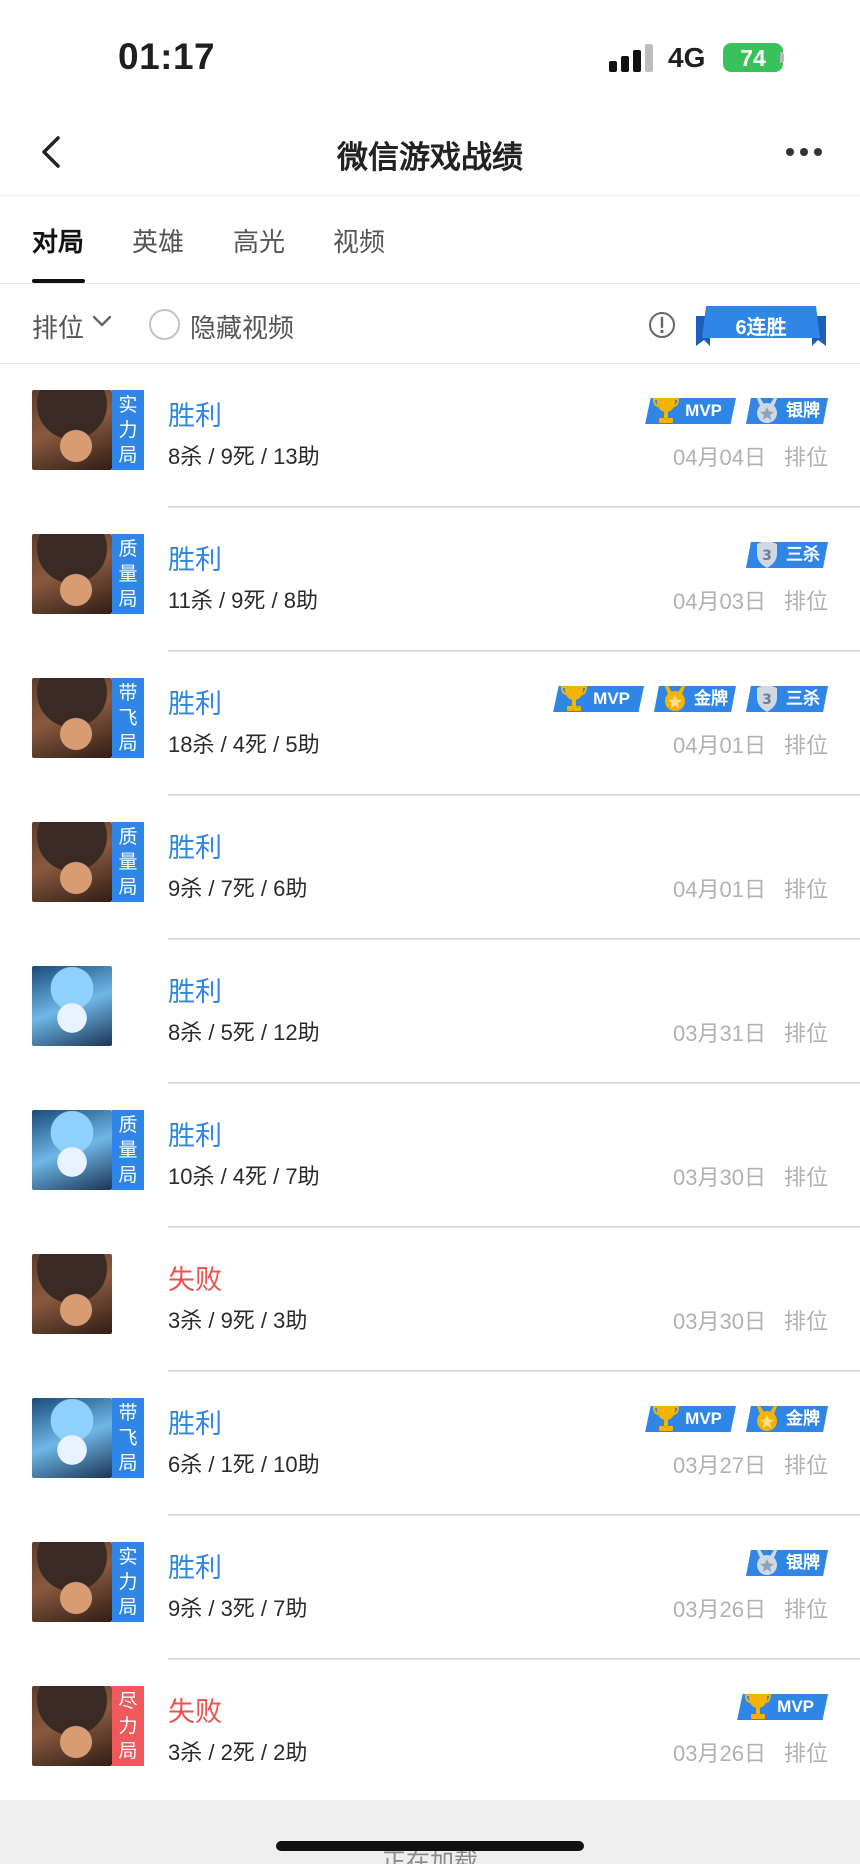 This screenshot has width=860, height=1864. Describe the element at coordinates (430, 436) in the screenshot. I see `match-row: 实 力 局胜利 8杀 / 9死 / 13助 04月04日 排位 MVP 银牌` at that location.